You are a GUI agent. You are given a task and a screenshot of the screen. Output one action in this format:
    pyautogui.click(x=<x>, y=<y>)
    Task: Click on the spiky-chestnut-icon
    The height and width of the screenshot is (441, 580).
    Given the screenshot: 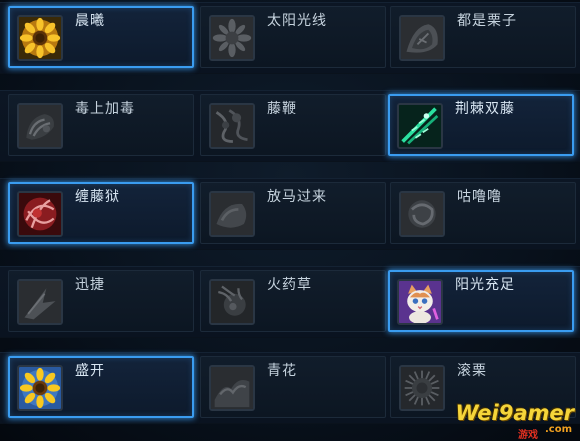 What is the action you would take?
    pyautogui.click(x=422, y=388)
    